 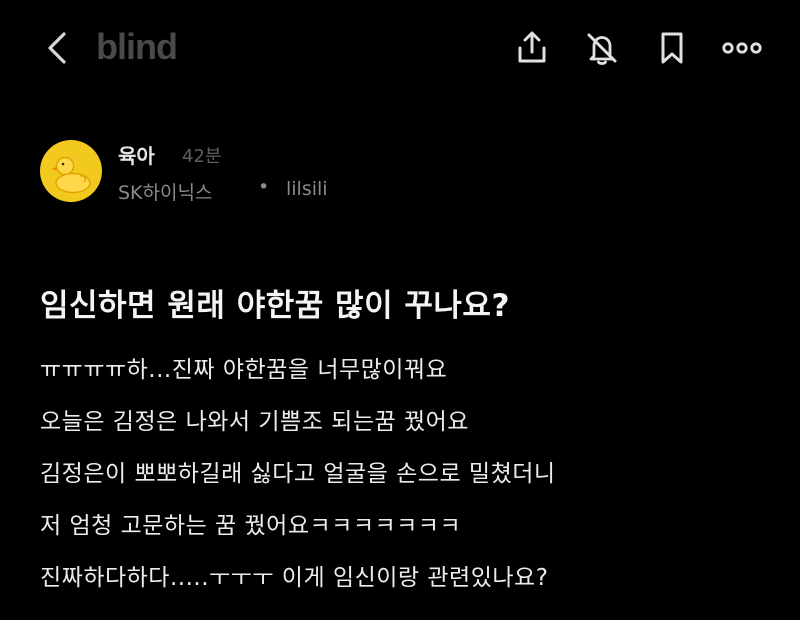 What do you see at coordinates (294, 578) in the screenshot?
I see `post-body-line: 진짜하다하다.....ㅜㅜㅜ 이게 임신이랑 관련있나요?` at bounding box center [294, 578].